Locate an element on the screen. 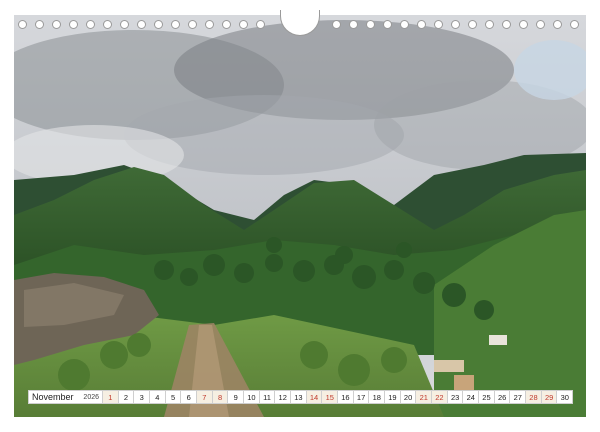  day-cell: 27 is located at coordinates (518, 397).